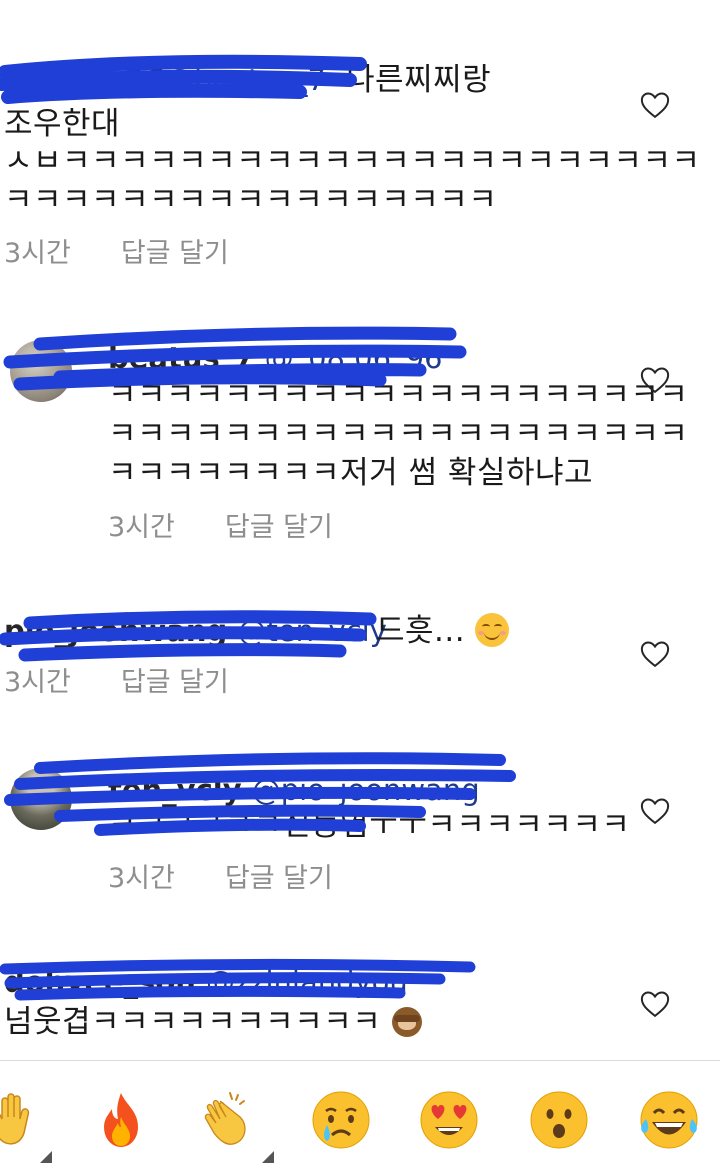 The width and height of the screenshot is (720, 1174). What do you see at coordinates (354, 358) in the screenshot?
I see `comment-2-mention: @_08.06_96` at bounding box center [354, 358].